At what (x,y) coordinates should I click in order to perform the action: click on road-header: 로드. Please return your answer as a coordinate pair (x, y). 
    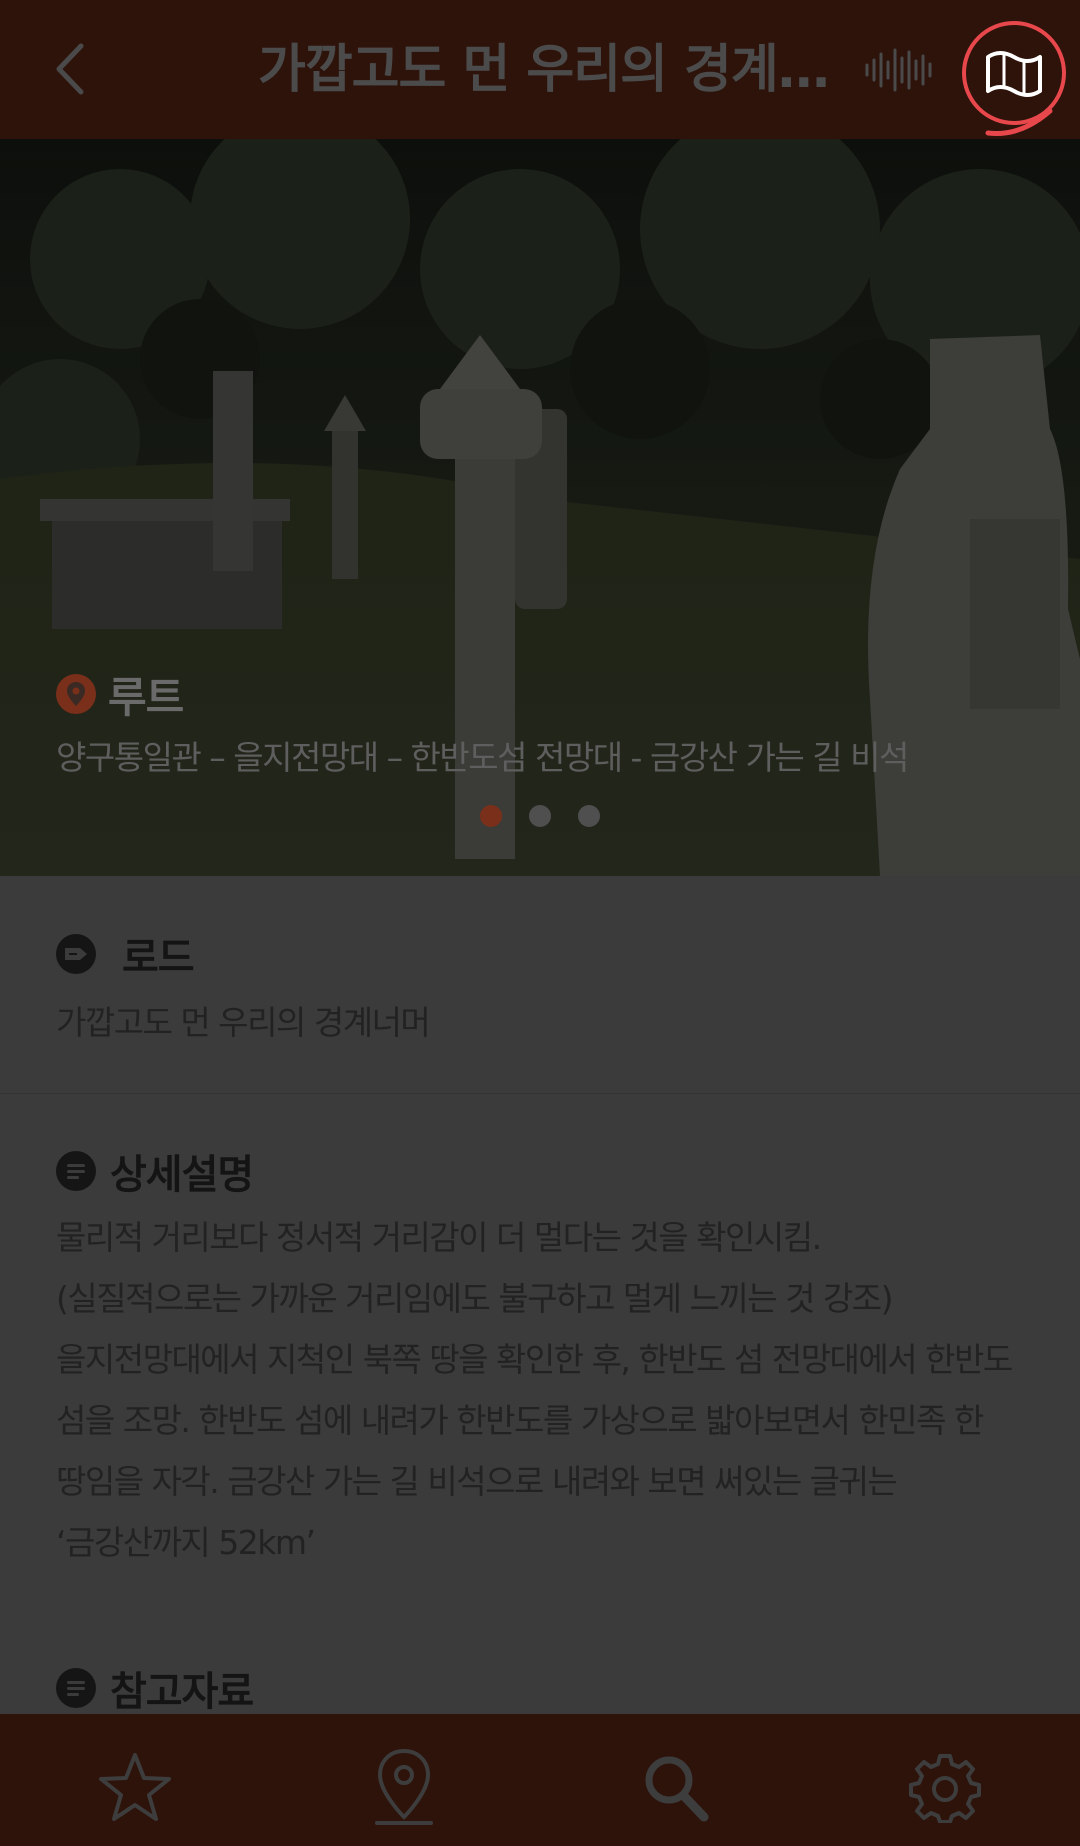
    Looking at the image, I should click on (125, 954).